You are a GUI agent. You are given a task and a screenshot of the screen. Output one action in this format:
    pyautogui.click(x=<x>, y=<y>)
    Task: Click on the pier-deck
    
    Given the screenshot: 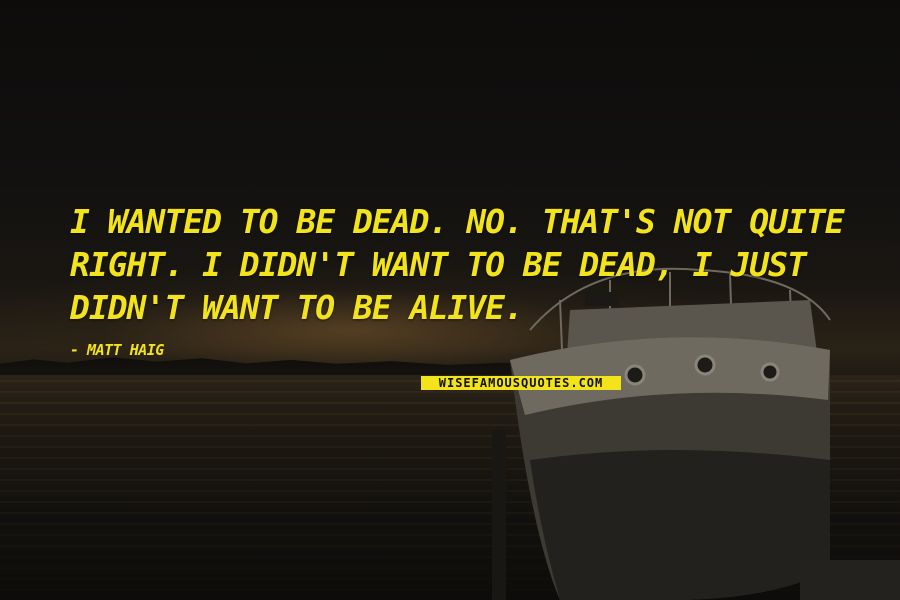 What is the action you would take?
    pyautogui.click(x=850, y=580)
    